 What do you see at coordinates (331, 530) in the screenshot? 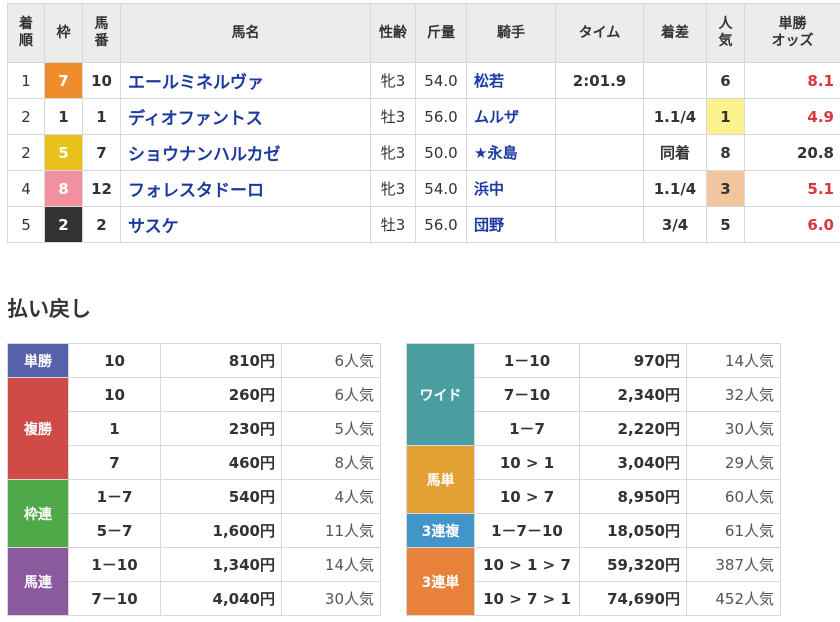
I see `payout-popularity: 11人気` at bounding box center [331, 530].